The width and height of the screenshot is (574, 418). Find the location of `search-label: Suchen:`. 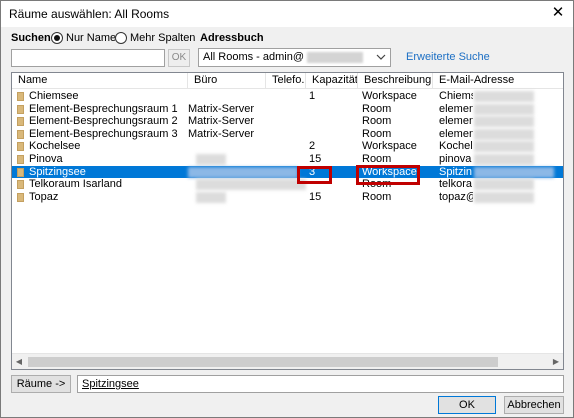

search-label: Suchen: is located at coordinates (33, 38).